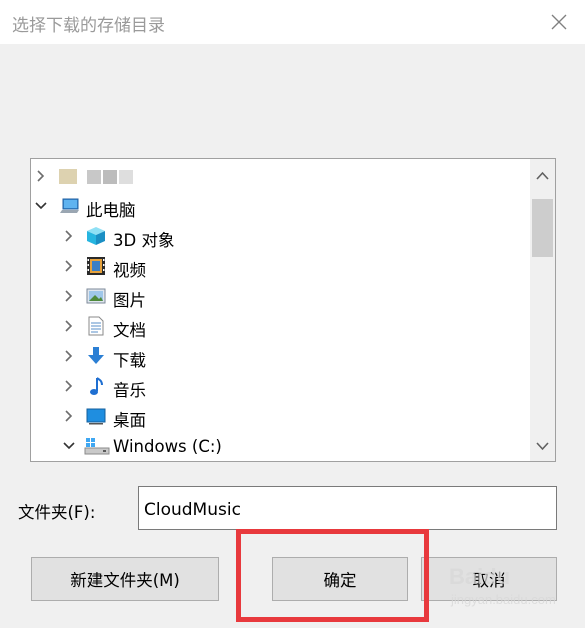 Image resolution: width=585 pixels, height=628 pixels. Describe the element at coordinates (503, 599) in the screenshot. I see `watermark-url: jingyan.baidu.com` at that location.